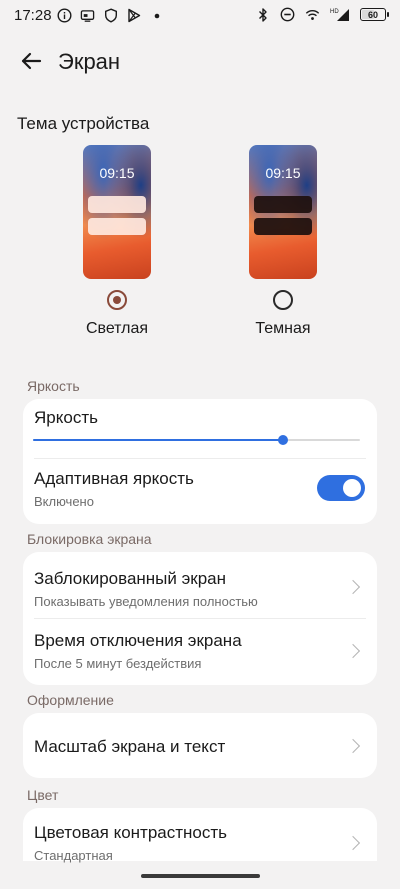  I want to click on signal-label: HD, so click(334, 12).